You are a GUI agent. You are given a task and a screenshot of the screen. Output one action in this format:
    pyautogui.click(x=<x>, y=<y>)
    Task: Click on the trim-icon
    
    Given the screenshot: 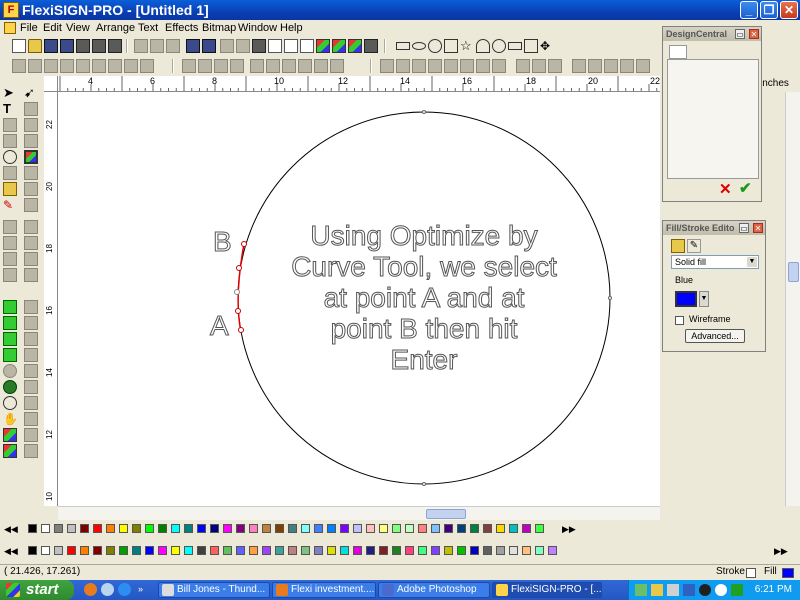 What is the action you would take?
    pyautogui.click(x=115, y=66)
    